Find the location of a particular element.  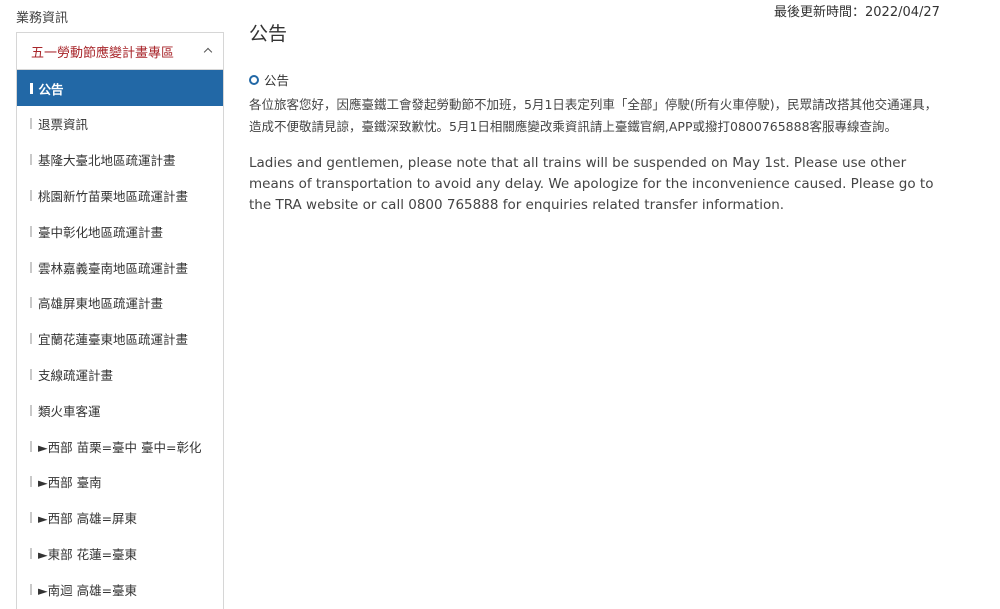

sidebar-item-taoyuan-hsinchu-miaoli: 桃園新竹苗栗地區疏運計畫 is located at coordinates (120, 196).